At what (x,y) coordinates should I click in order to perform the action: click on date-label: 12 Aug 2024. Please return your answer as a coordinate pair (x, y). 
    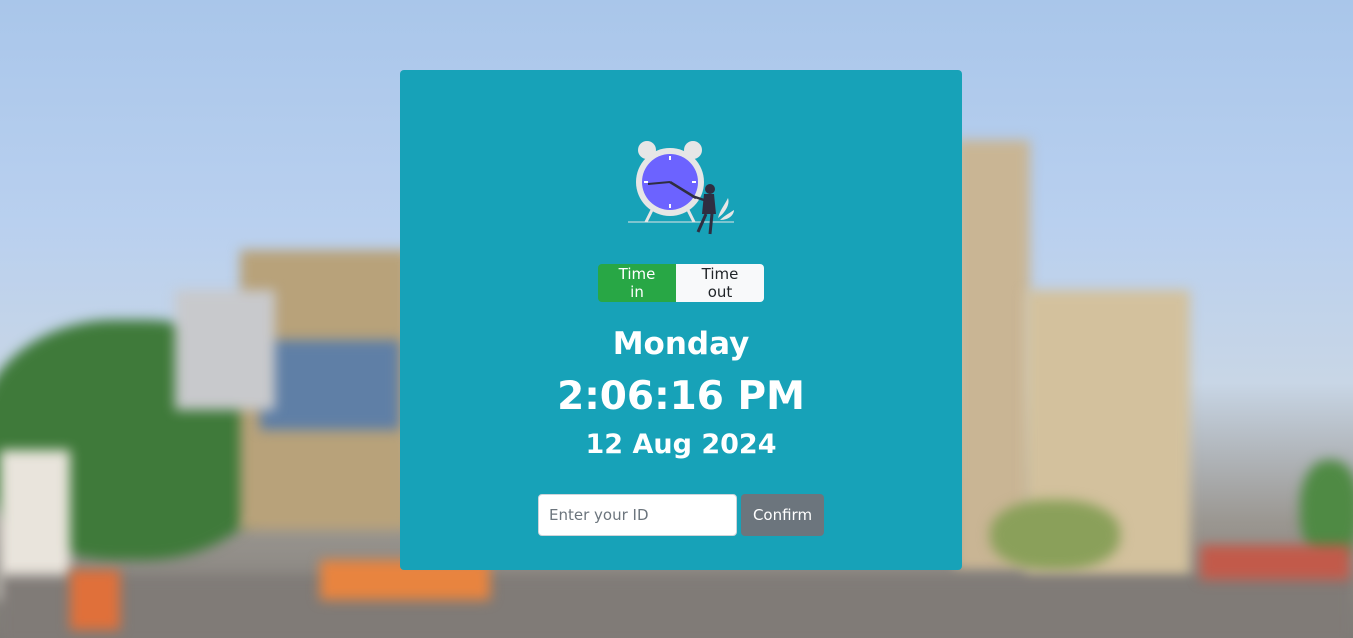
    Looking at the image, I should click on (681, 444).